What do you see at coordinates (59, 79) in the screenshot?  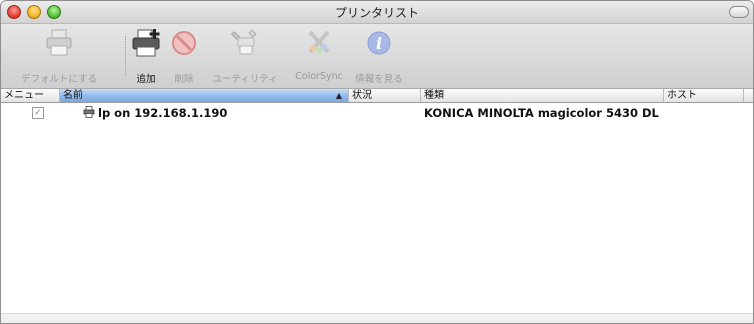 I see `make-default-label: デフォルトにする` at bounding box center [59, 79].